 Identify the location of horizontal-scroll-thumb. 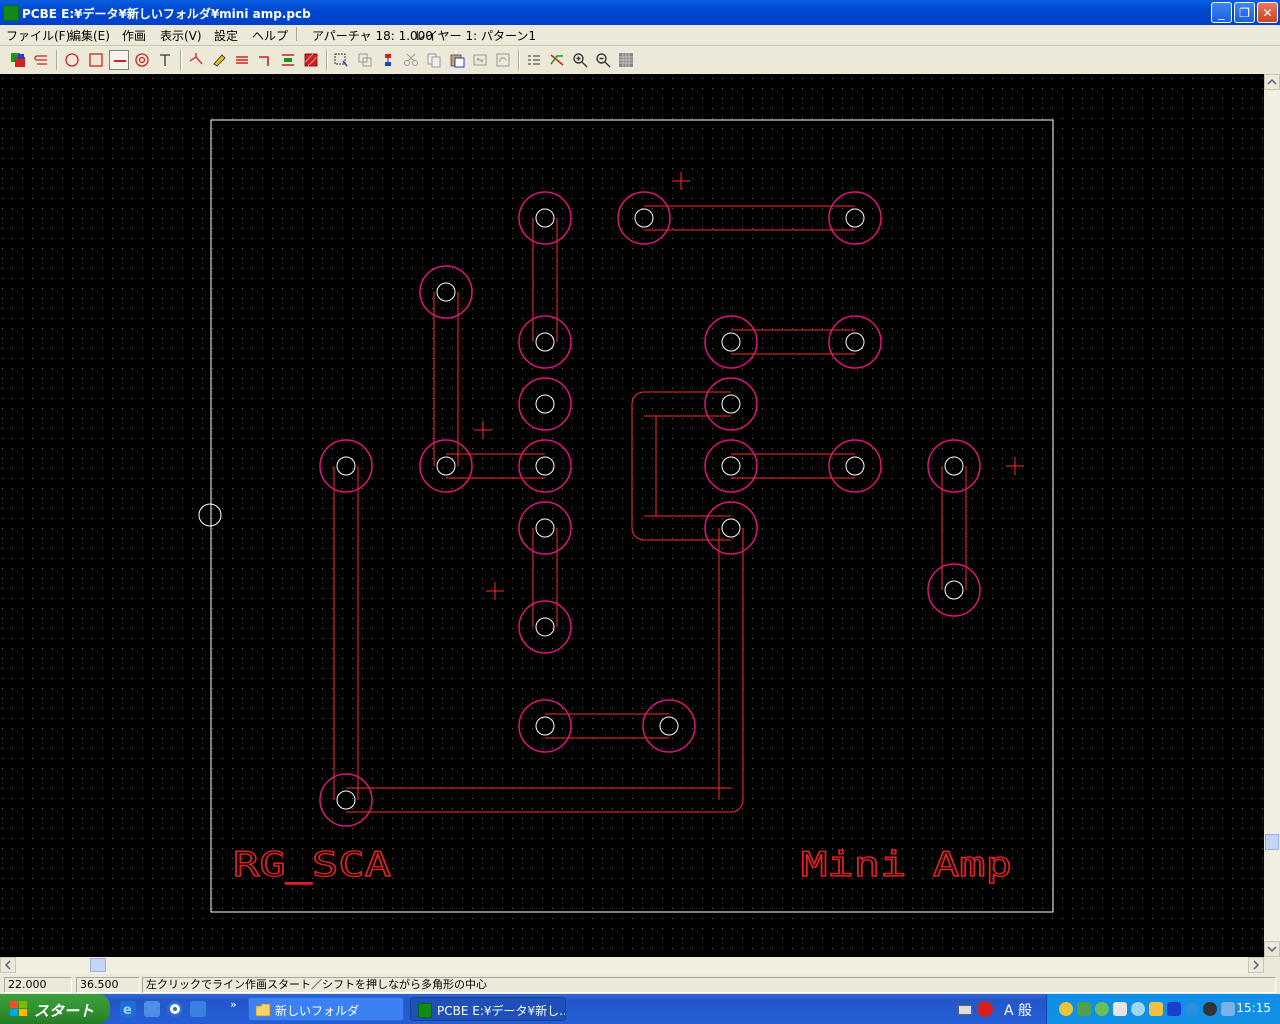
(98, 965).